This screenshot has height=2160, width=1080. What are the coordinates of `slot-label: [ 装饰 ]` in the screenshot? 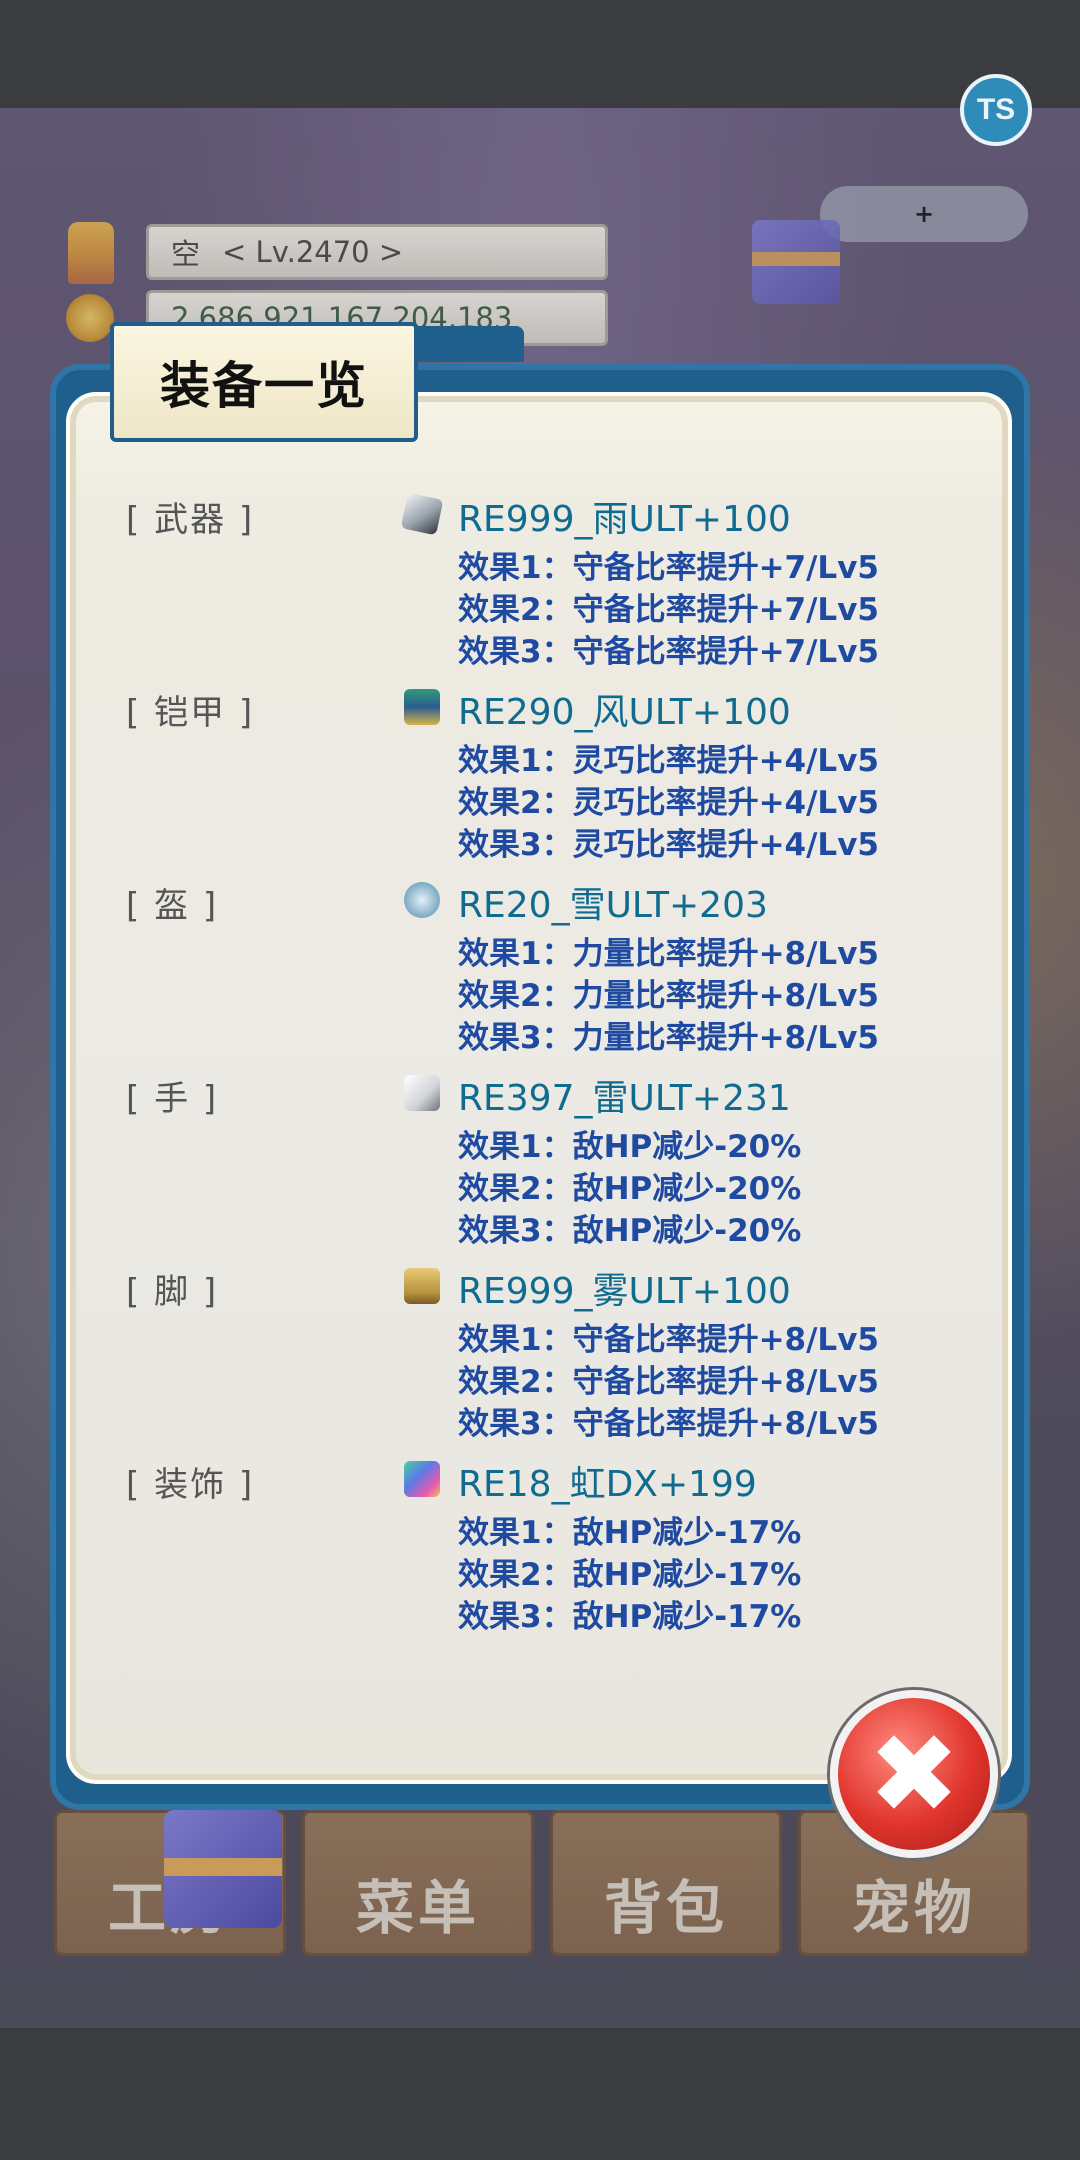 It's located at (190, 1485).